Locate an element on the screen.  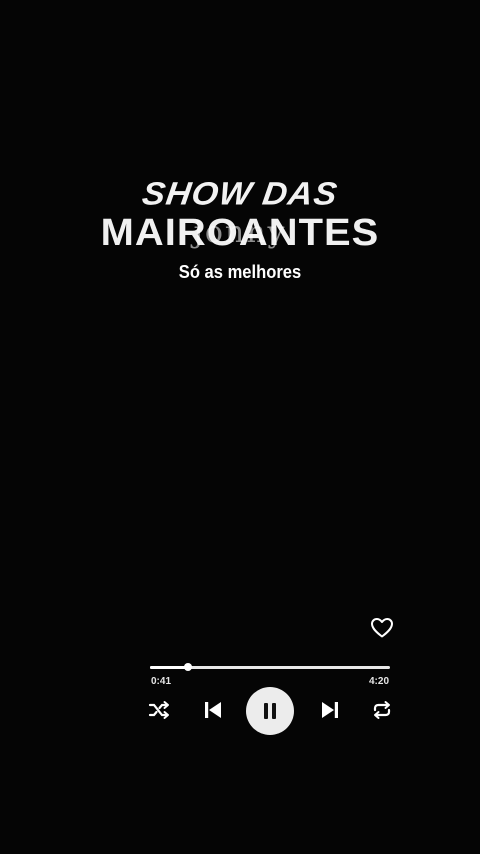
logo-overlay-text: jonny is located at coordinates (240, 232).